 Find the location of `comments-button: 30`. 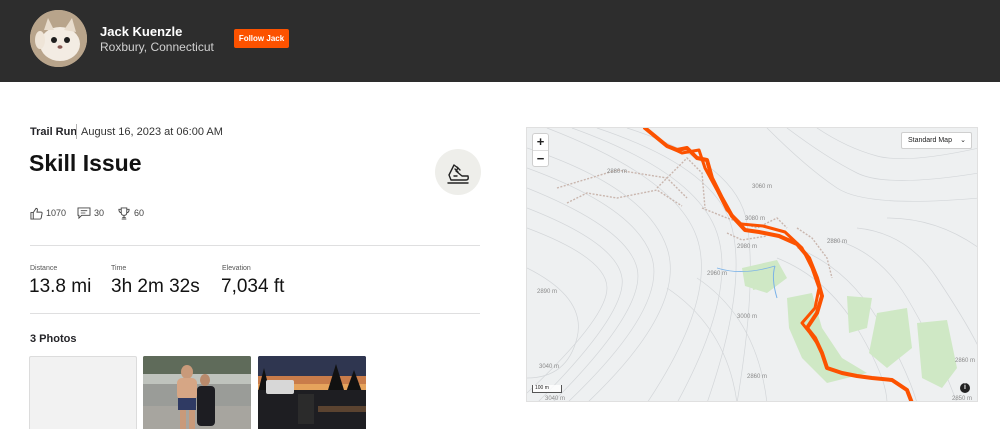

comments-button: 30 is located at coordinates (90, 213).